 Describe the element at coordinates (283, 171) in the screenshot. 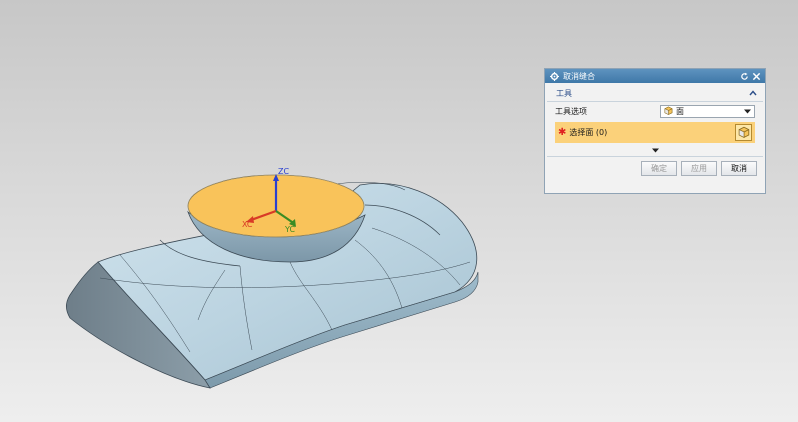

I see `zc-axis-label: ZC` at that location.